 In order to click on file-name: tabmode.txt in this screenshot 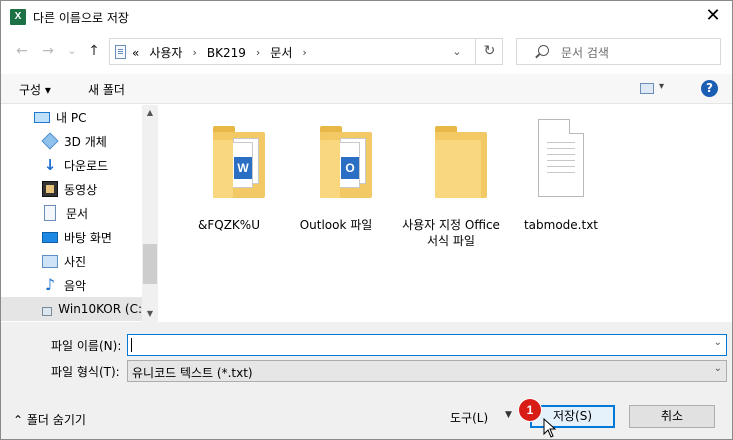, I will do `click(561, 225)`.